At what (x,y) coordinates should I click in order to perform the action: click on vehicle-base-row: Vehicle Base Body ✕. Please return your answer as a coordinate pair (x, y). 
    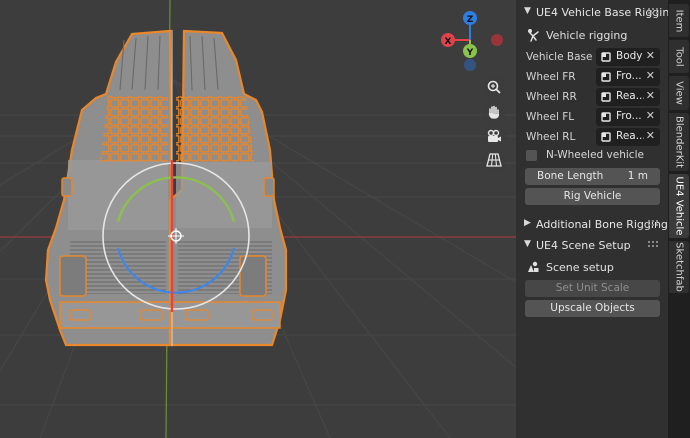
    Looking at the image, I should click on (592, 57).